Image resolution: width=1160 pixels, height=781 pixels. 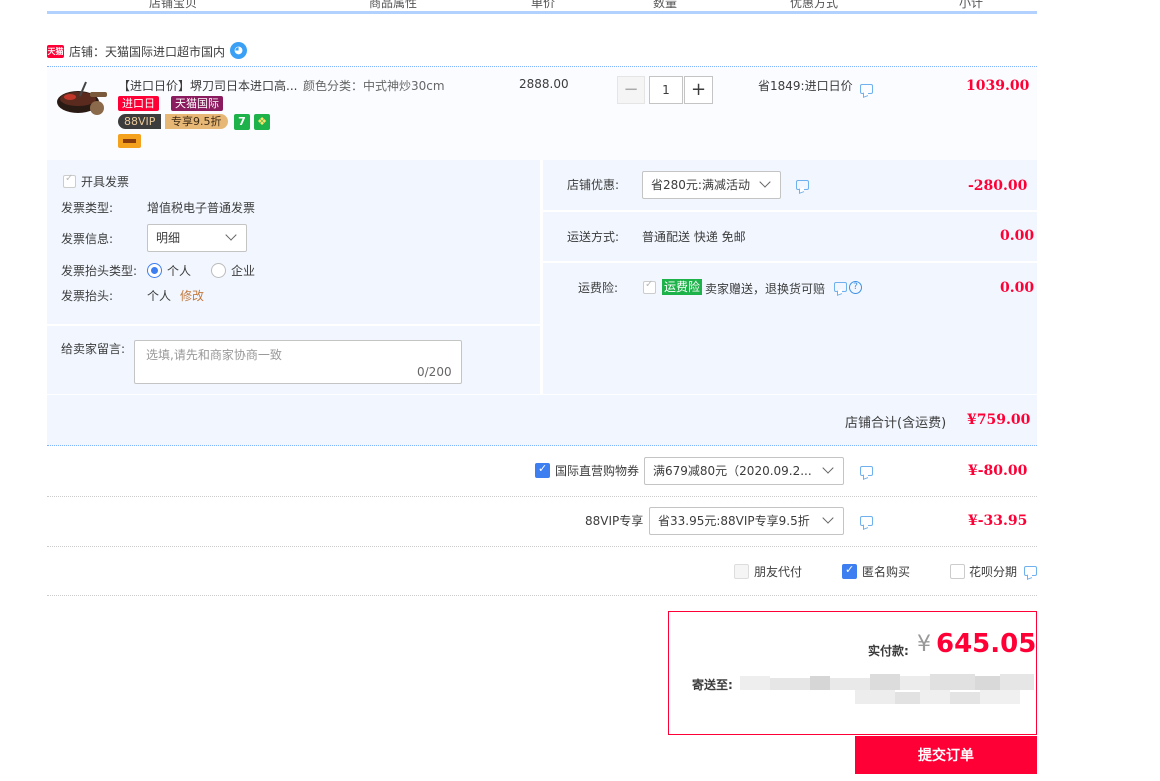 I want to click on header-col-qty: 数量, so click(x=665, y=5).